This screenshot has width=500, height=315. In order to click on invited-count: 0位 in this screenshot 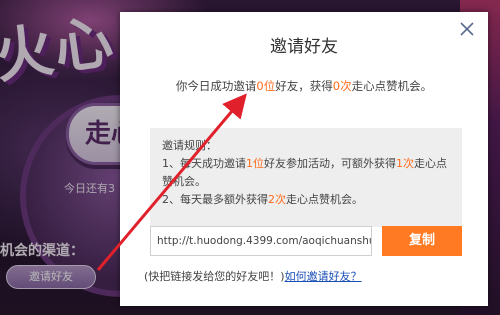, I will do `click(266, 86)`.